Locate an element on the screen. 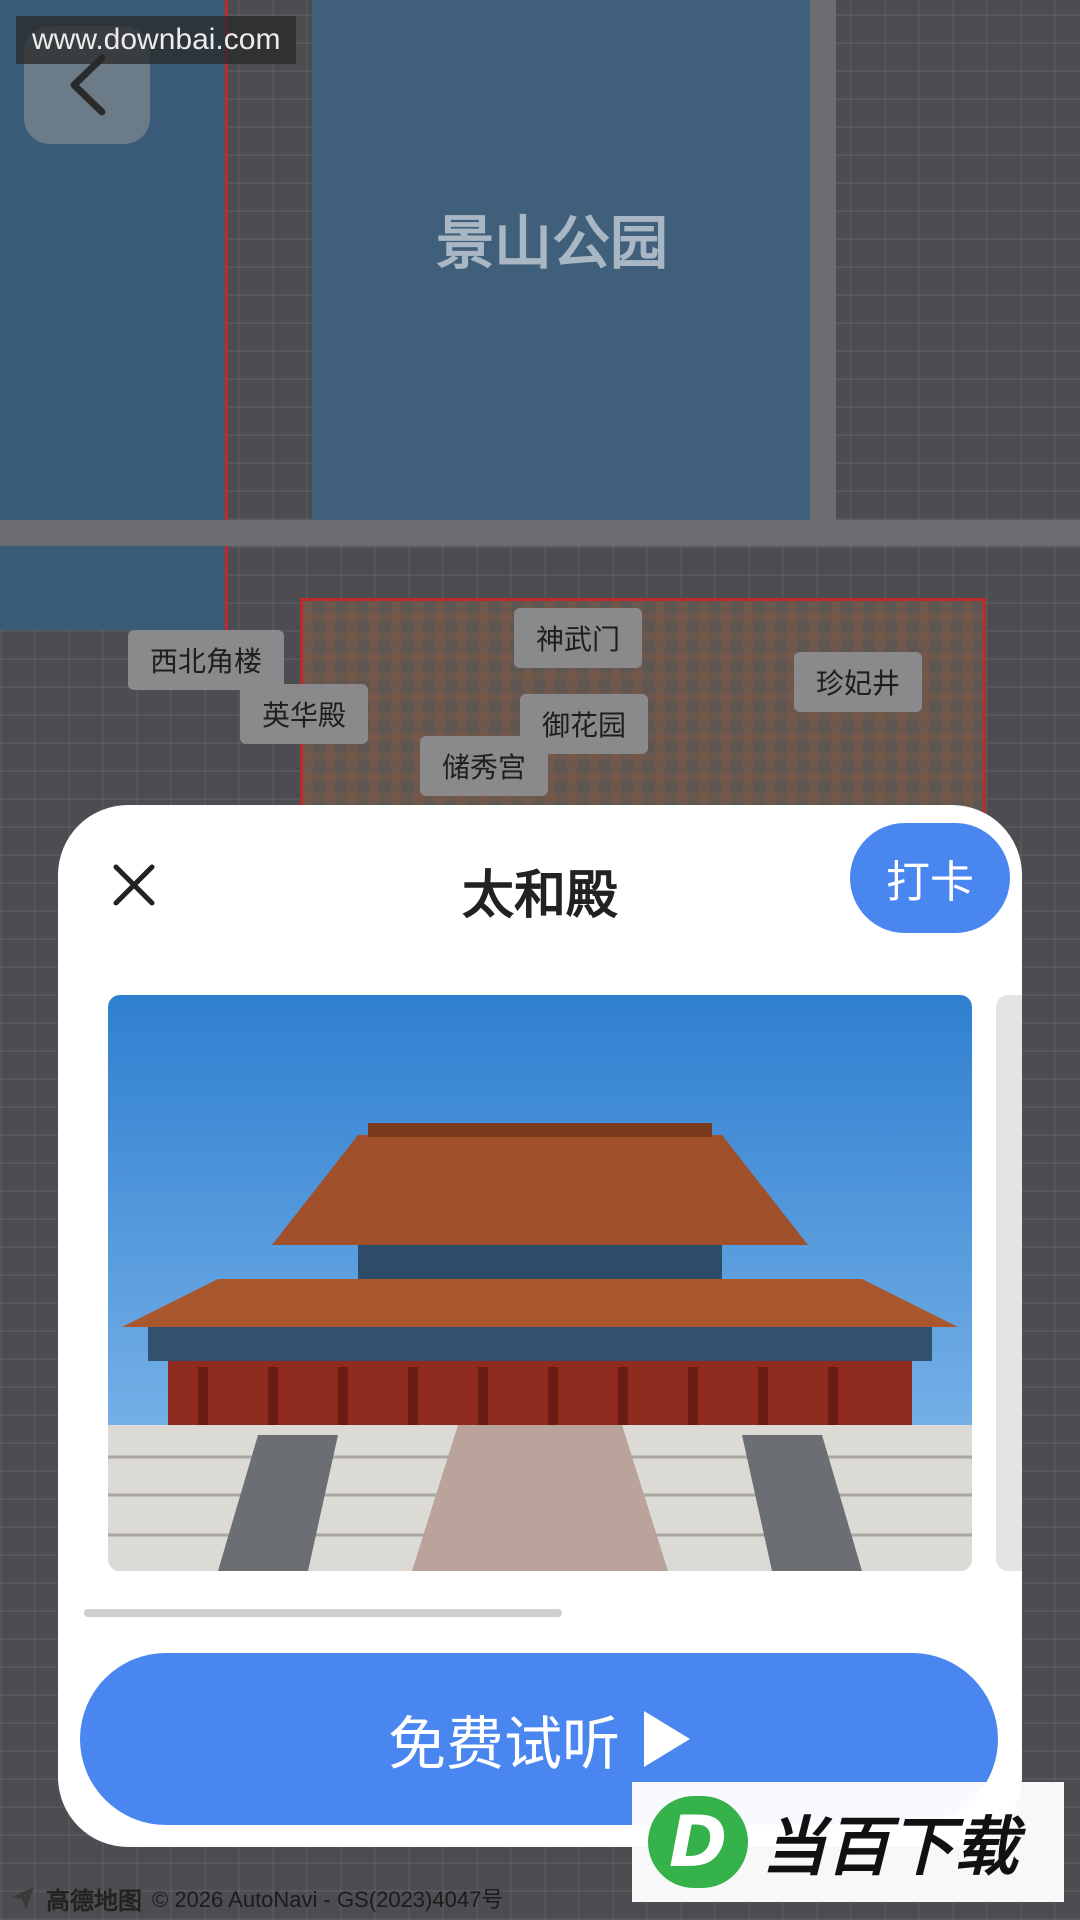 This screenshot has height=1920, width=1080. navigation-arrow-icon is located at coordinates (23, 1898).